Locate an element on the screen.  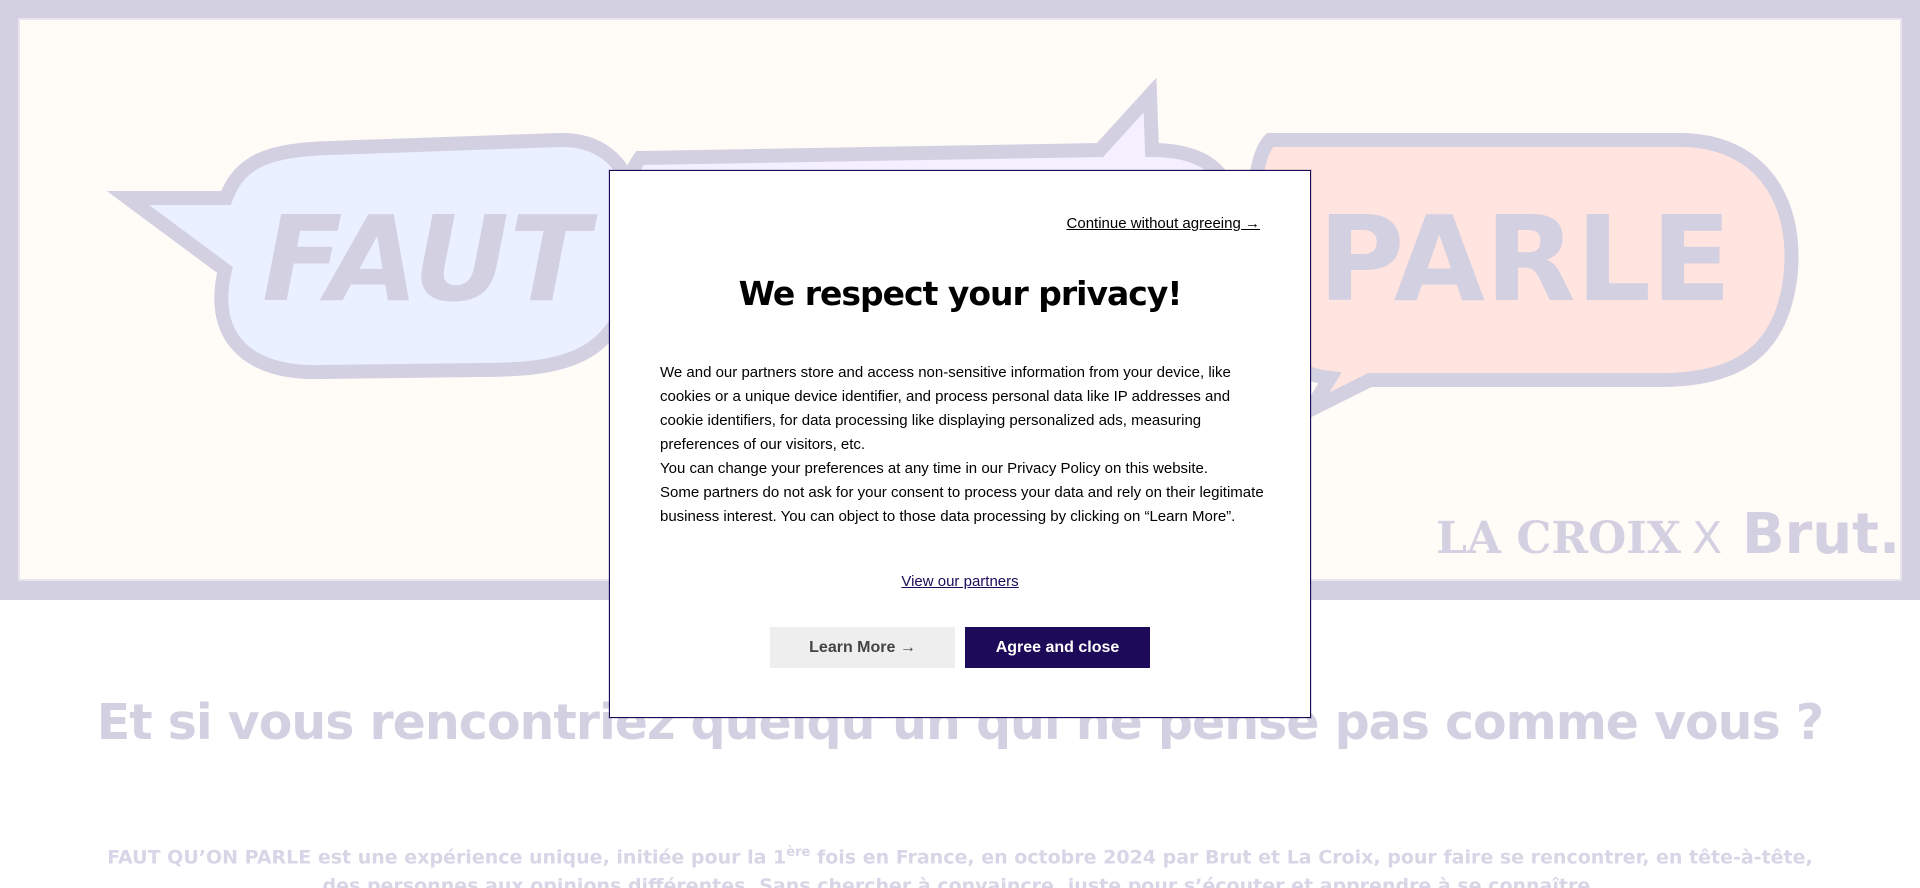
consent-button-row: Learn More → Agree and close is located at coordinates (960, 647).